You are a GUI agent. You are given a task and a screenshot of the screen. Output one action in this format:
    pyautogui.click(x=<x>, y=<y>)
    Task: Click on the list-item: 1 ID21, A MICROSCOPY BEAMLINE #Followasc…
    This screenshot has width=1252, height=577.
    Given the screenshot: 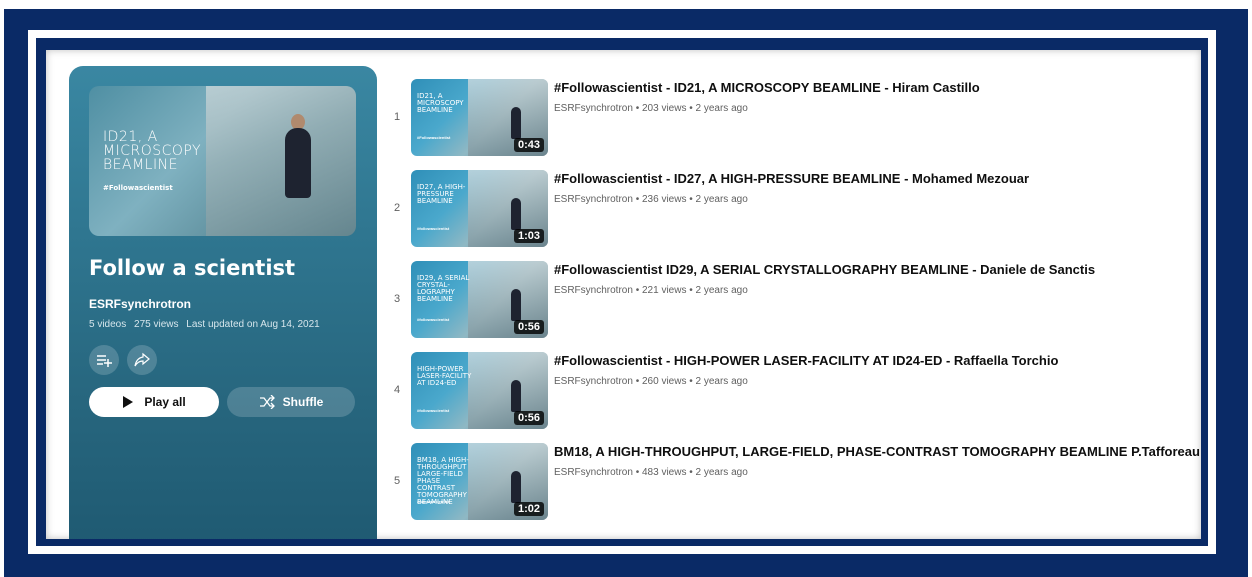 What is the action you would take?
    pyautogui.click(x=792, y=122)
    